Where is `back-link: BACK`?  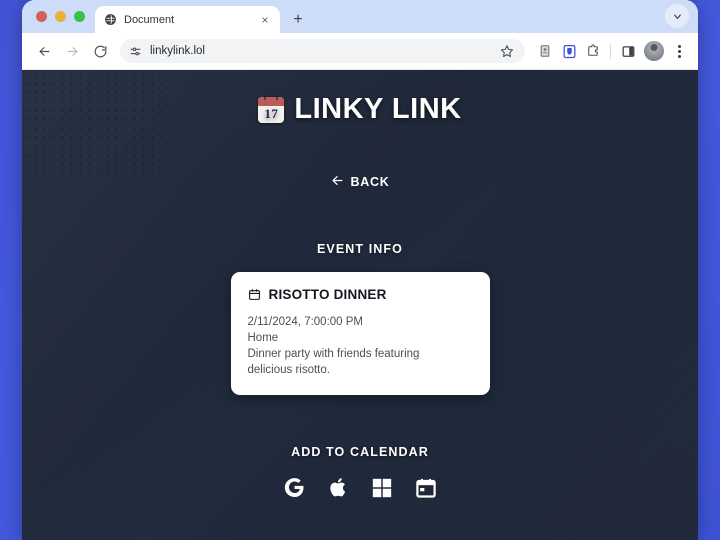
back-link: BACK is located at coordinates (360, 182).